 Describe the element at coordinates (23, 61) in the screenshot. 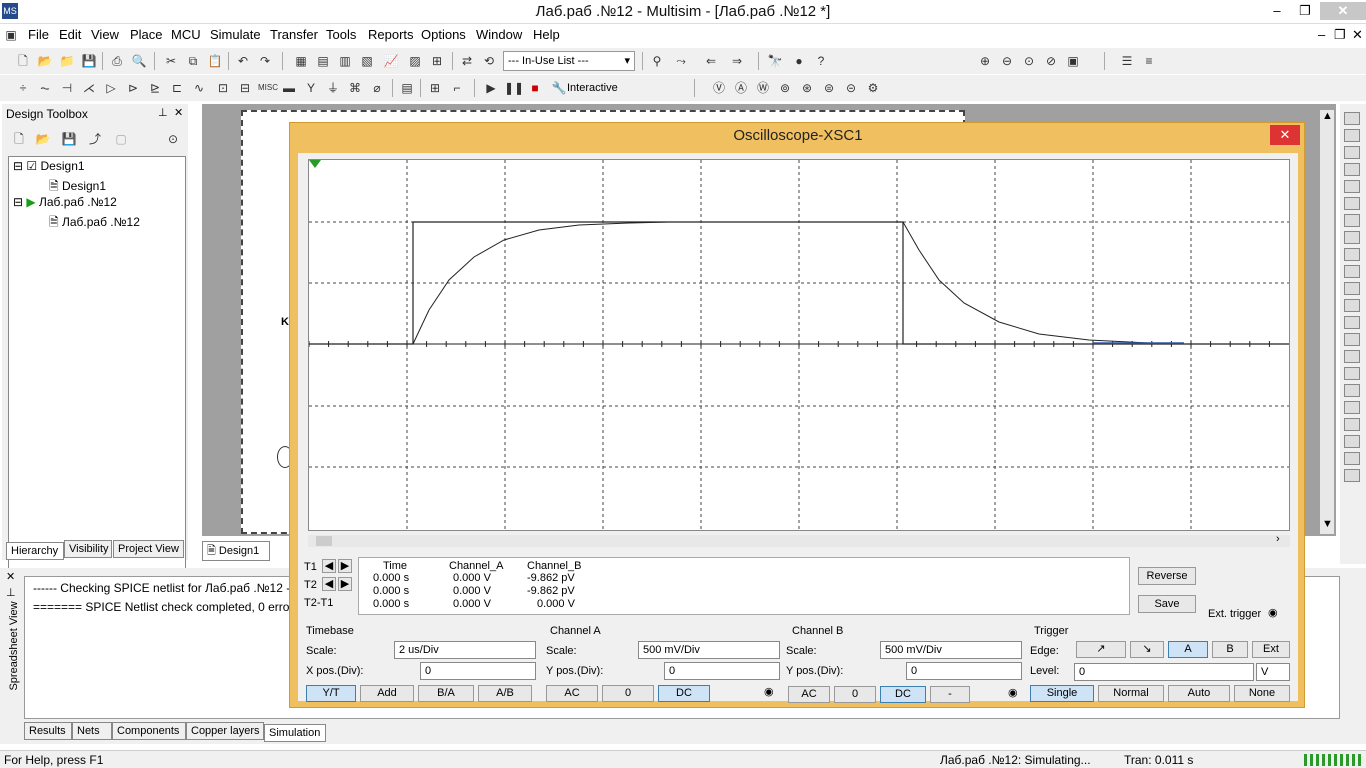

I see `new-file-icon: 🗋` at that location.